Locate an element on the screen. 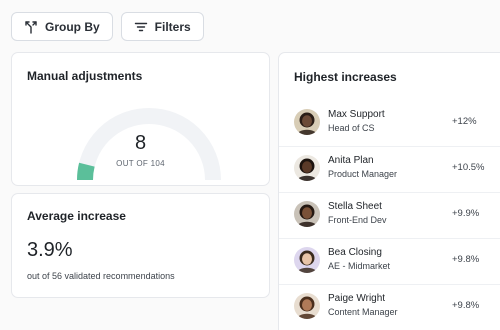  person-change: +9.9% is located at coordinates (466, 213).